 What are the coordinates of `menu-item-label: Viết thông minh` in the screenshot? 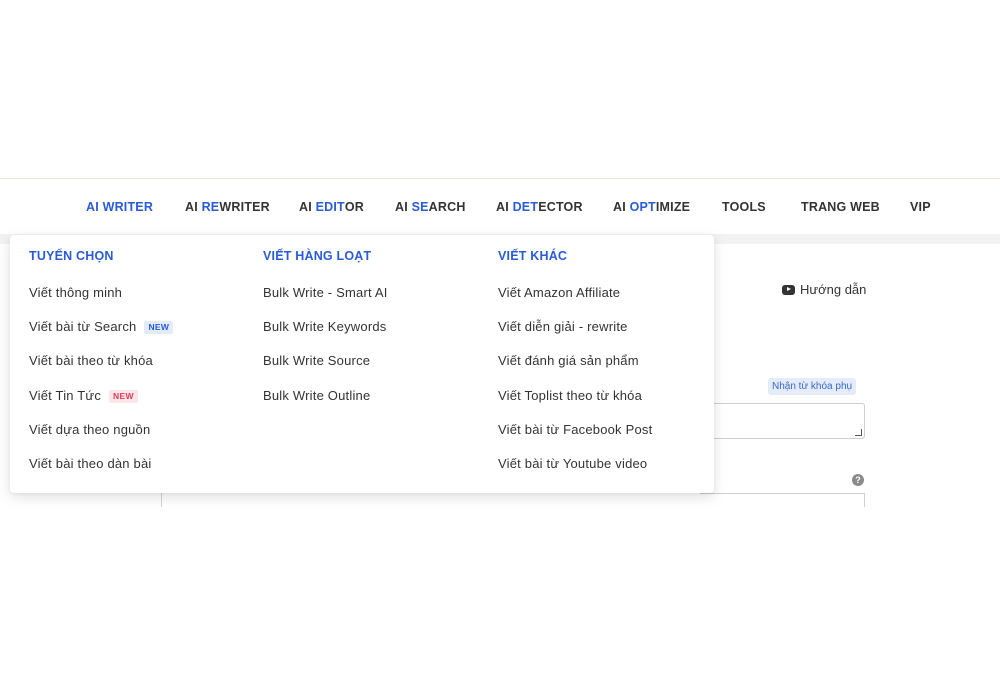 It's located at (76, 292).